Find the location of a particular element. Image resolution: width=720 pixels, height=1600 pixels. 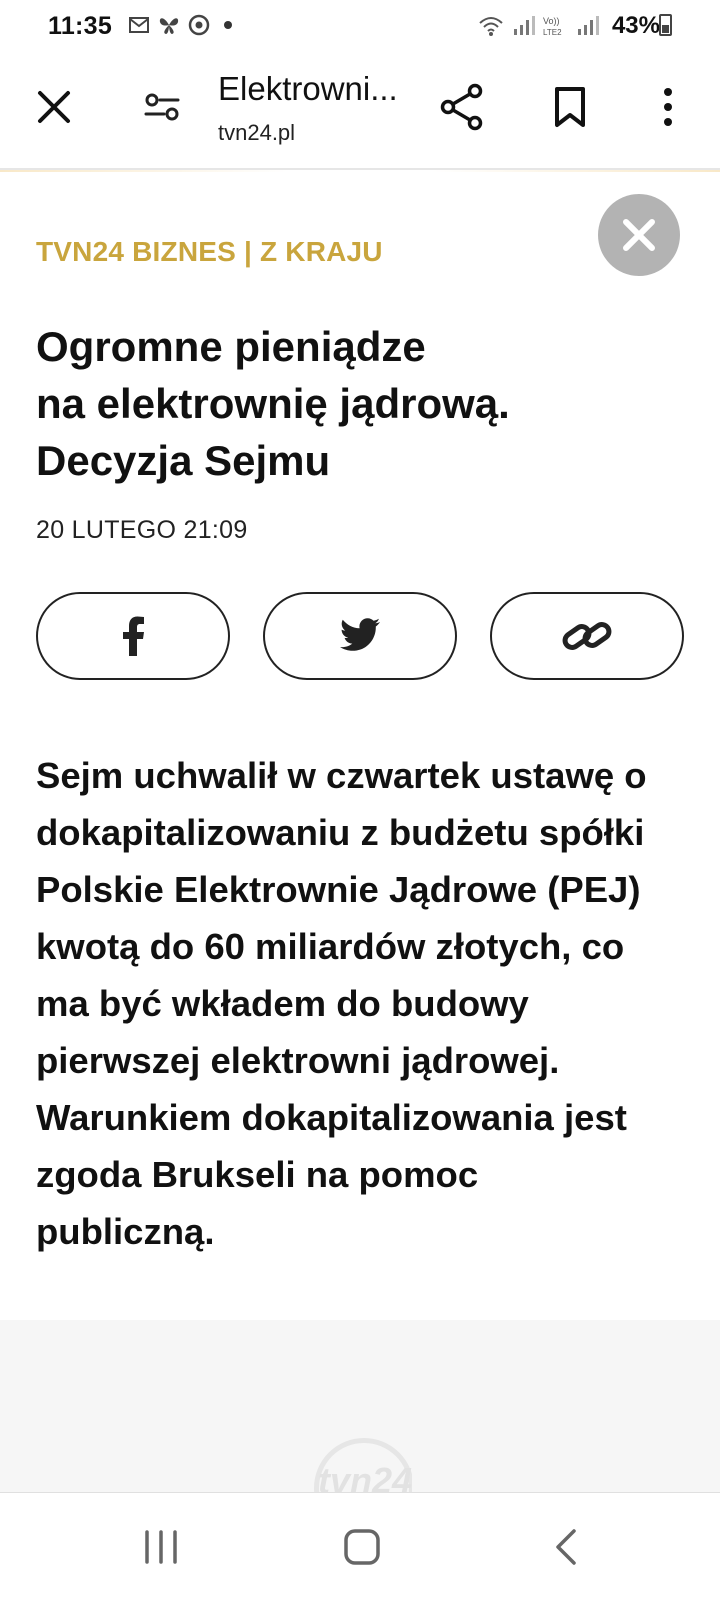

copy-link-button is located at coordinates (587, 636).